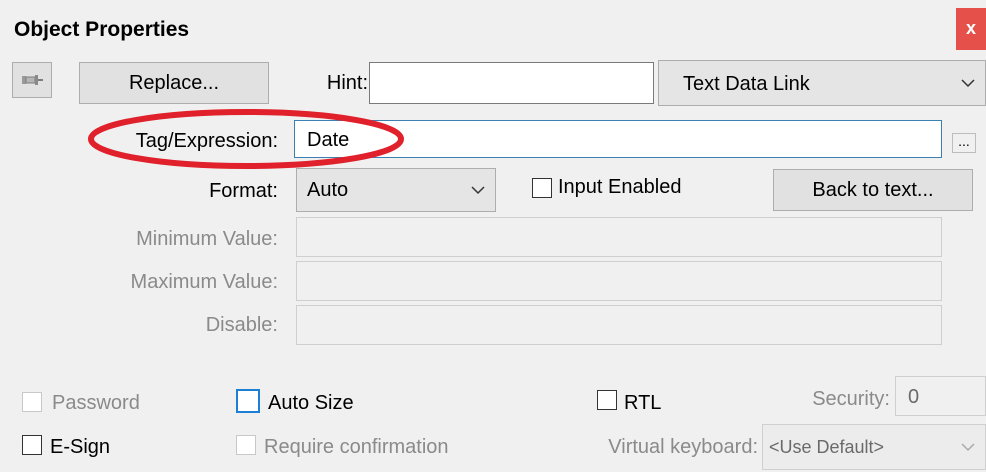  Describe the element at coordinates (914, 397) in the screenshot. I see `security-value: 0` at that location.